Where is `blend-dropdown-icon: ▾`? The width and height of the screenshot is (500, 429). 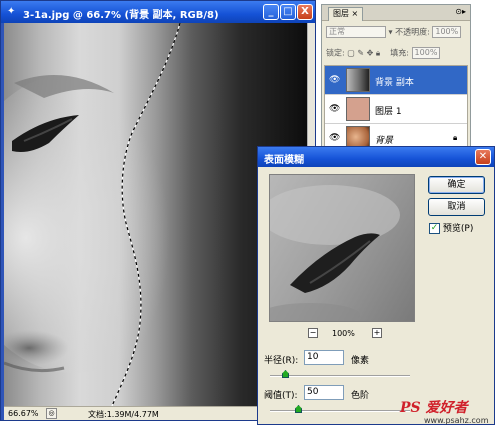
blend-dropdown-icon: ▾ is located at coordinates (391, 32).